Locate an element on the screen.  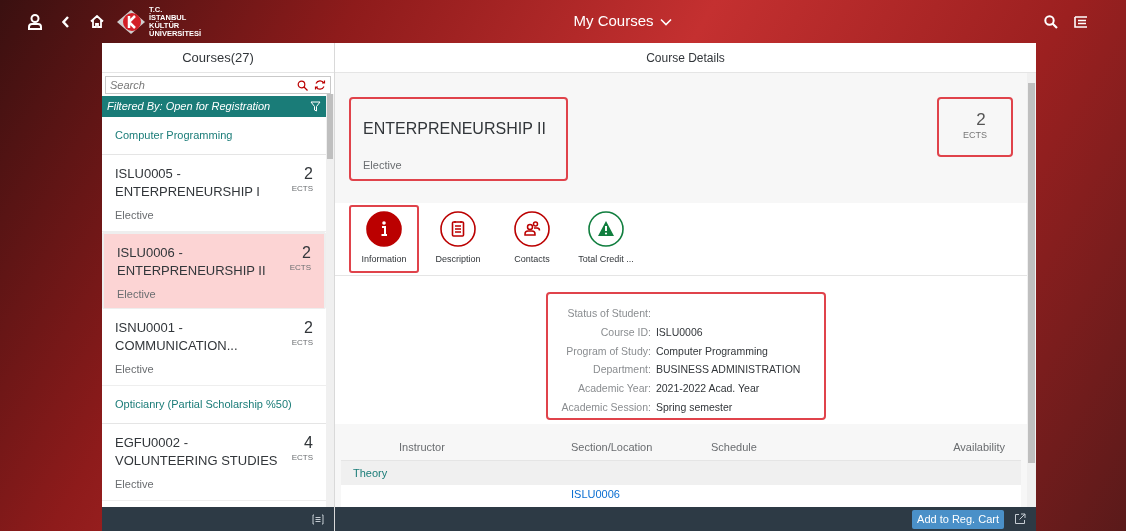
field-value: 2021-2022 Acad. Year is located at coordinates (708, 388).